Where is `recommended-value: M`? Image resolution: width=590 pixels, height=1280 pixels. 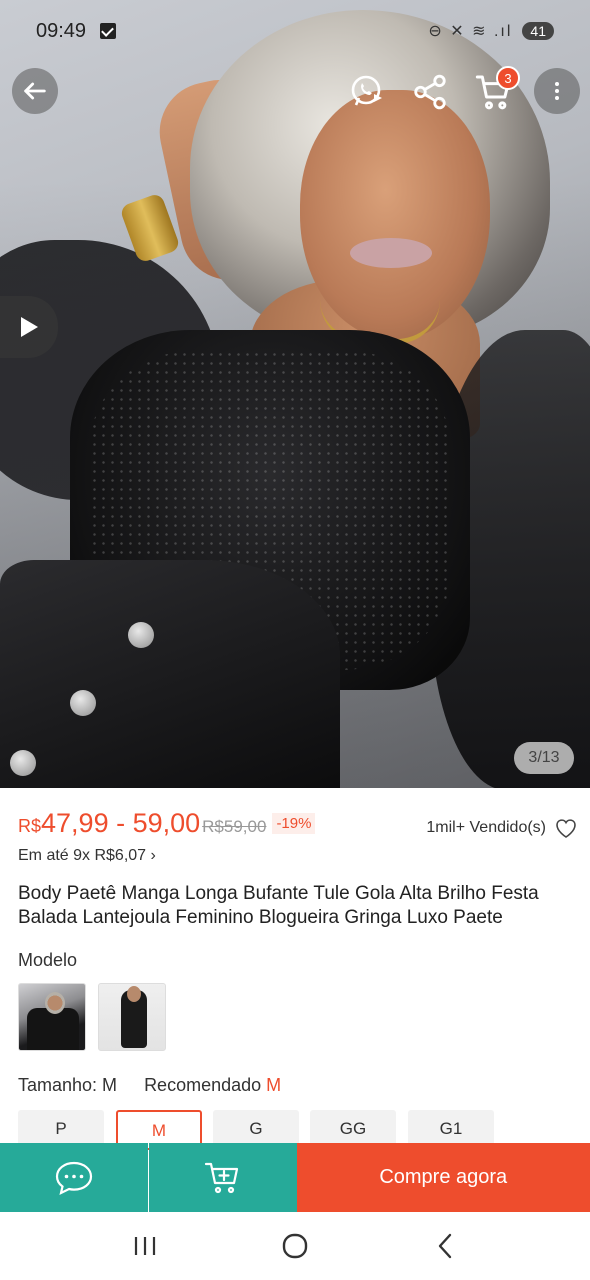
recommended-value: M is located at coordinates (274, 1085).